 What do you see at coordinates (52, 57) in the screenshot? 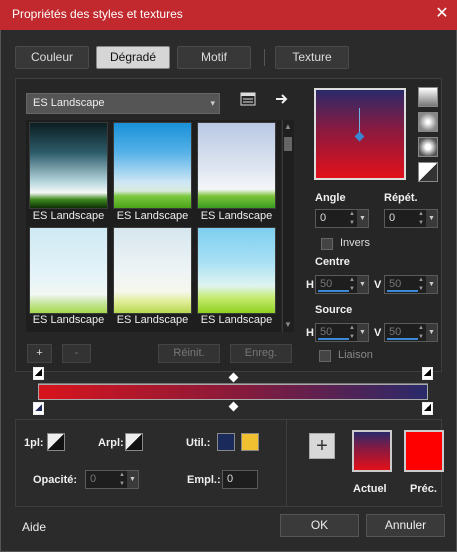
I see `tab-couleur: Couleur` at bounding box center [52, 57].